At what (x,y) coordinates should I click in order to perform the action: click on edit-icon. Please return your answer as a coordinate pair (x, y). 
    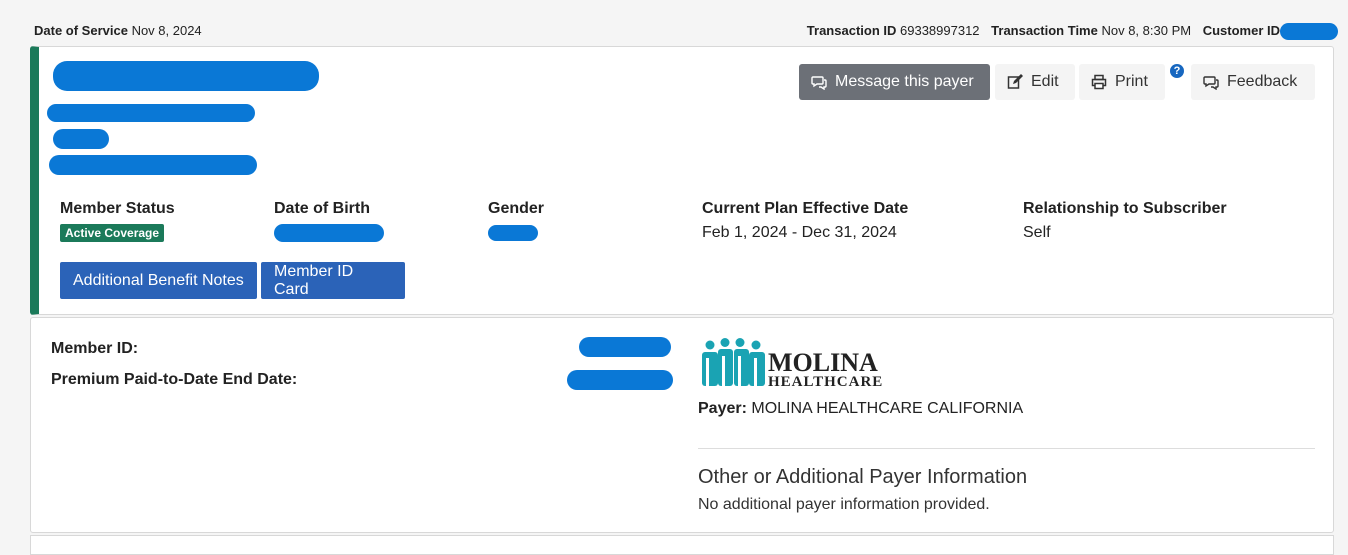
    Looking at the image, I should click on (1015, 81).